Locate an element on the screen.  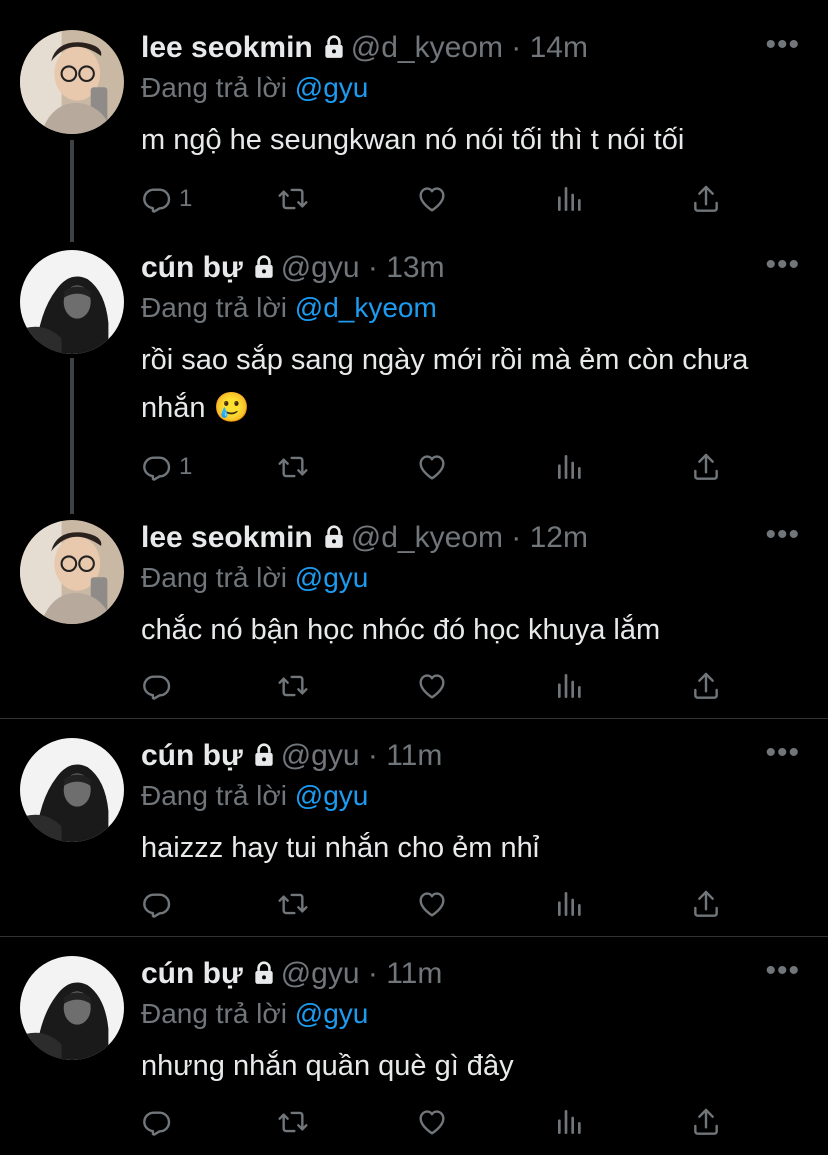
timestamp: · 13m is located at coordinates (406, 267).